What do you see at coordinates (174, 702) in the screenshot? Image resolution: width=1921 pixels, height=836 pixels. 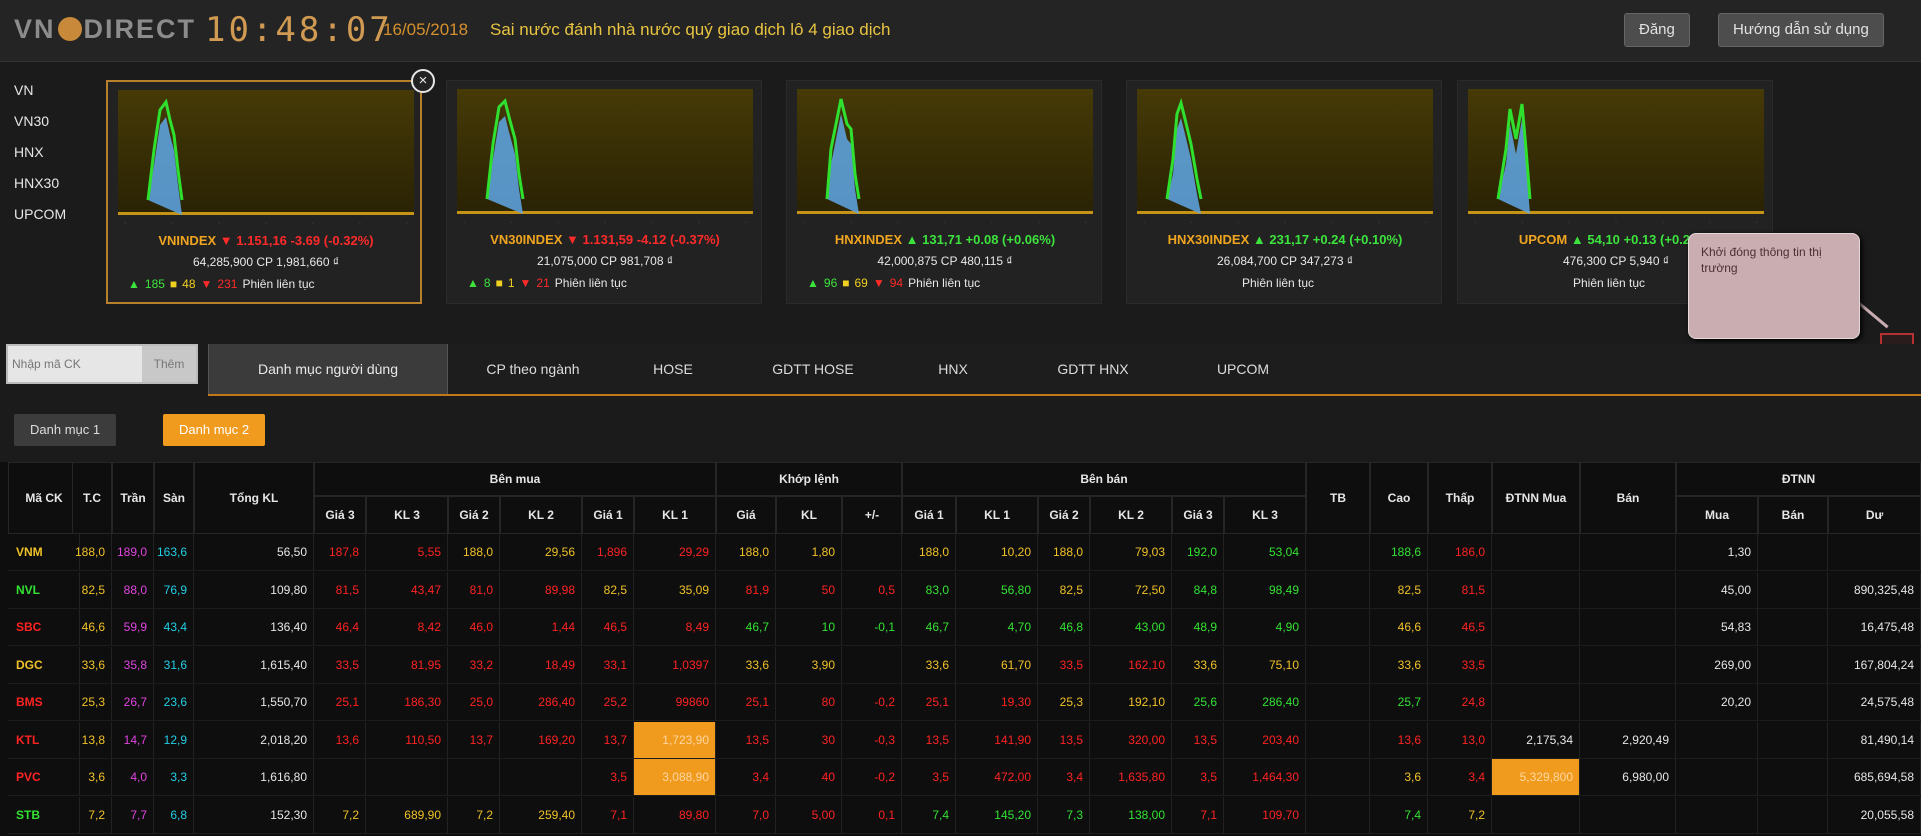 I see `cell-floor: 23,6` at bounding box center [174, 702].